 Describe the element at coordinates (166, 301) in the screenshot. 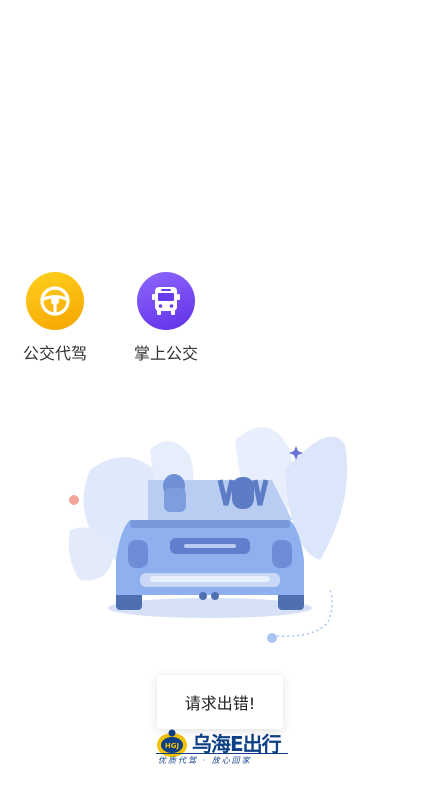

I see `bus-icon` at that location.